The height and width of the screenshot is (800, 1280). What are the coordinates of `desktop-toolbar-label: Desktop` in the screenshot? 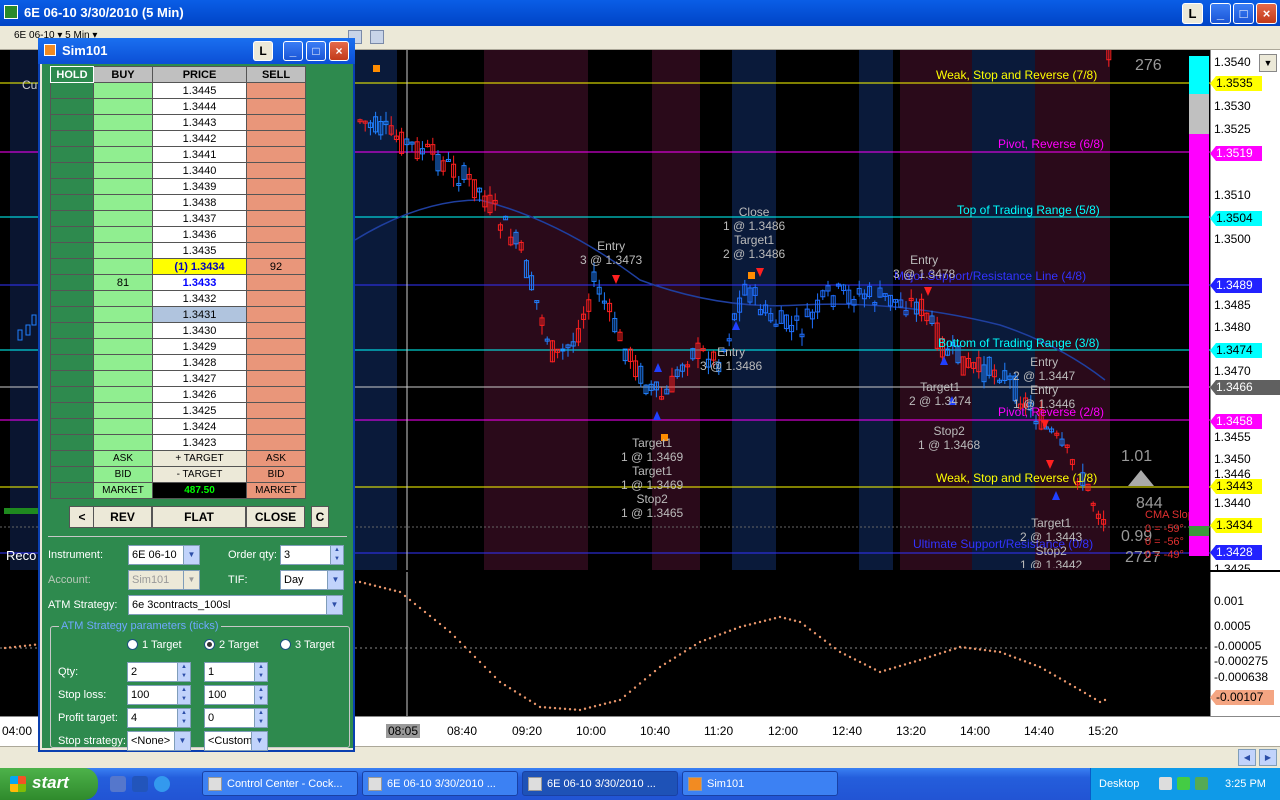 It's located at (1119, 784).